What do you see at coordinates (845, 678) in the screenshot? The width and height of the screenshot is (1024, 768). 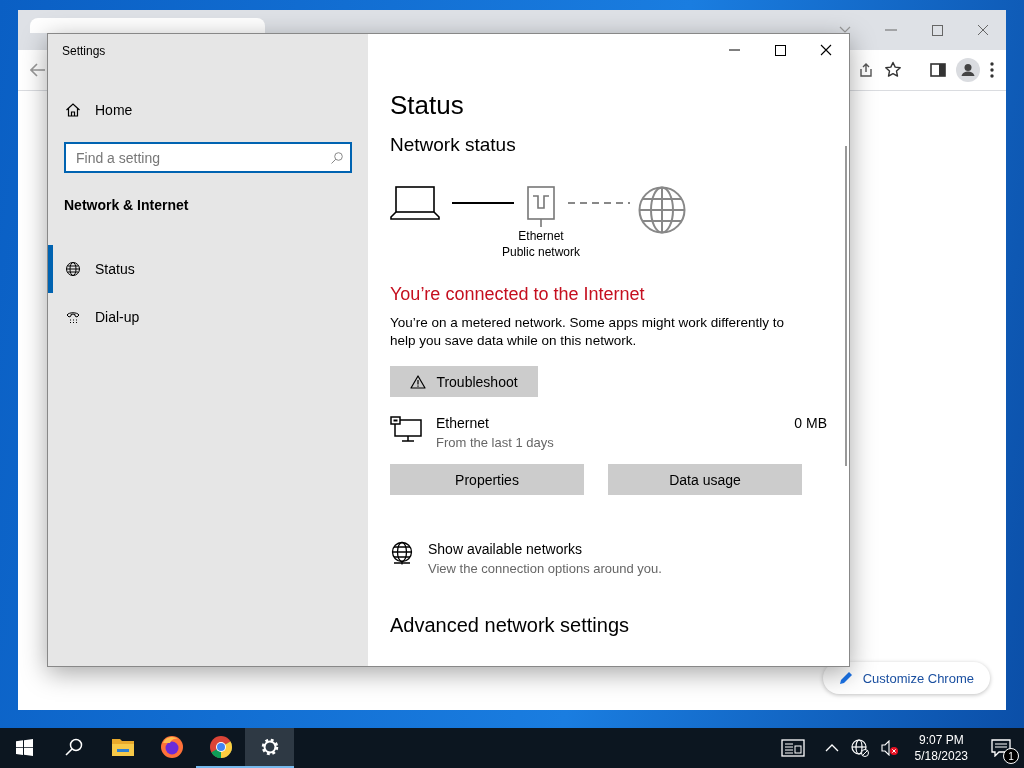 I see `pencil-icon` at bounding box center [845, 678].